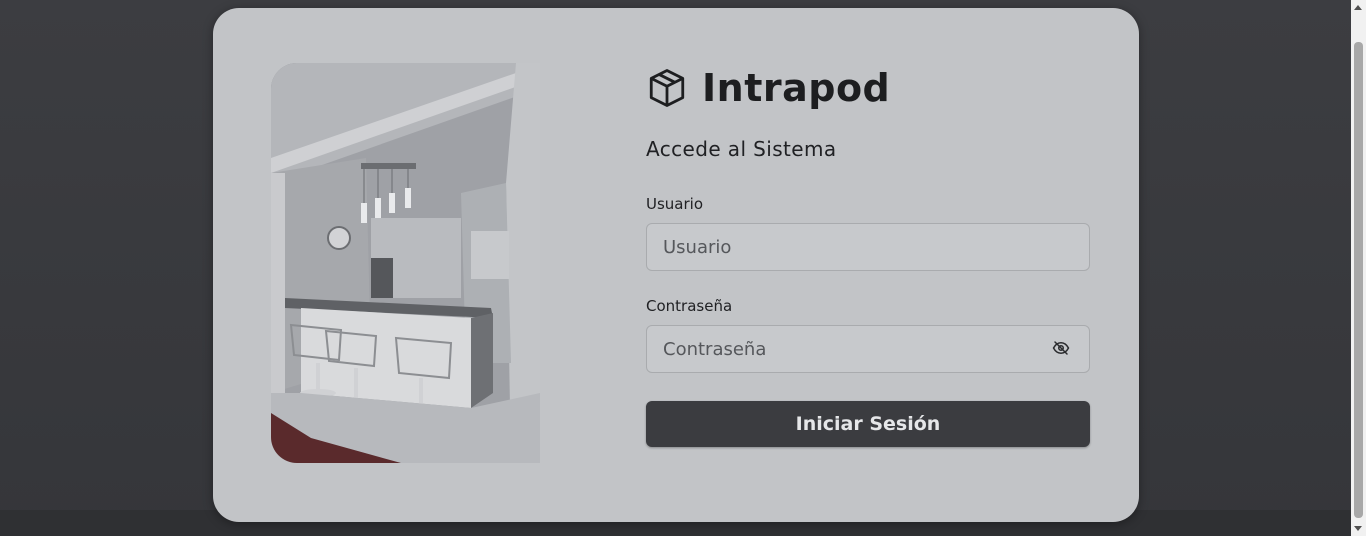  I want to click on eye-off-icon, so click(1062, 349).